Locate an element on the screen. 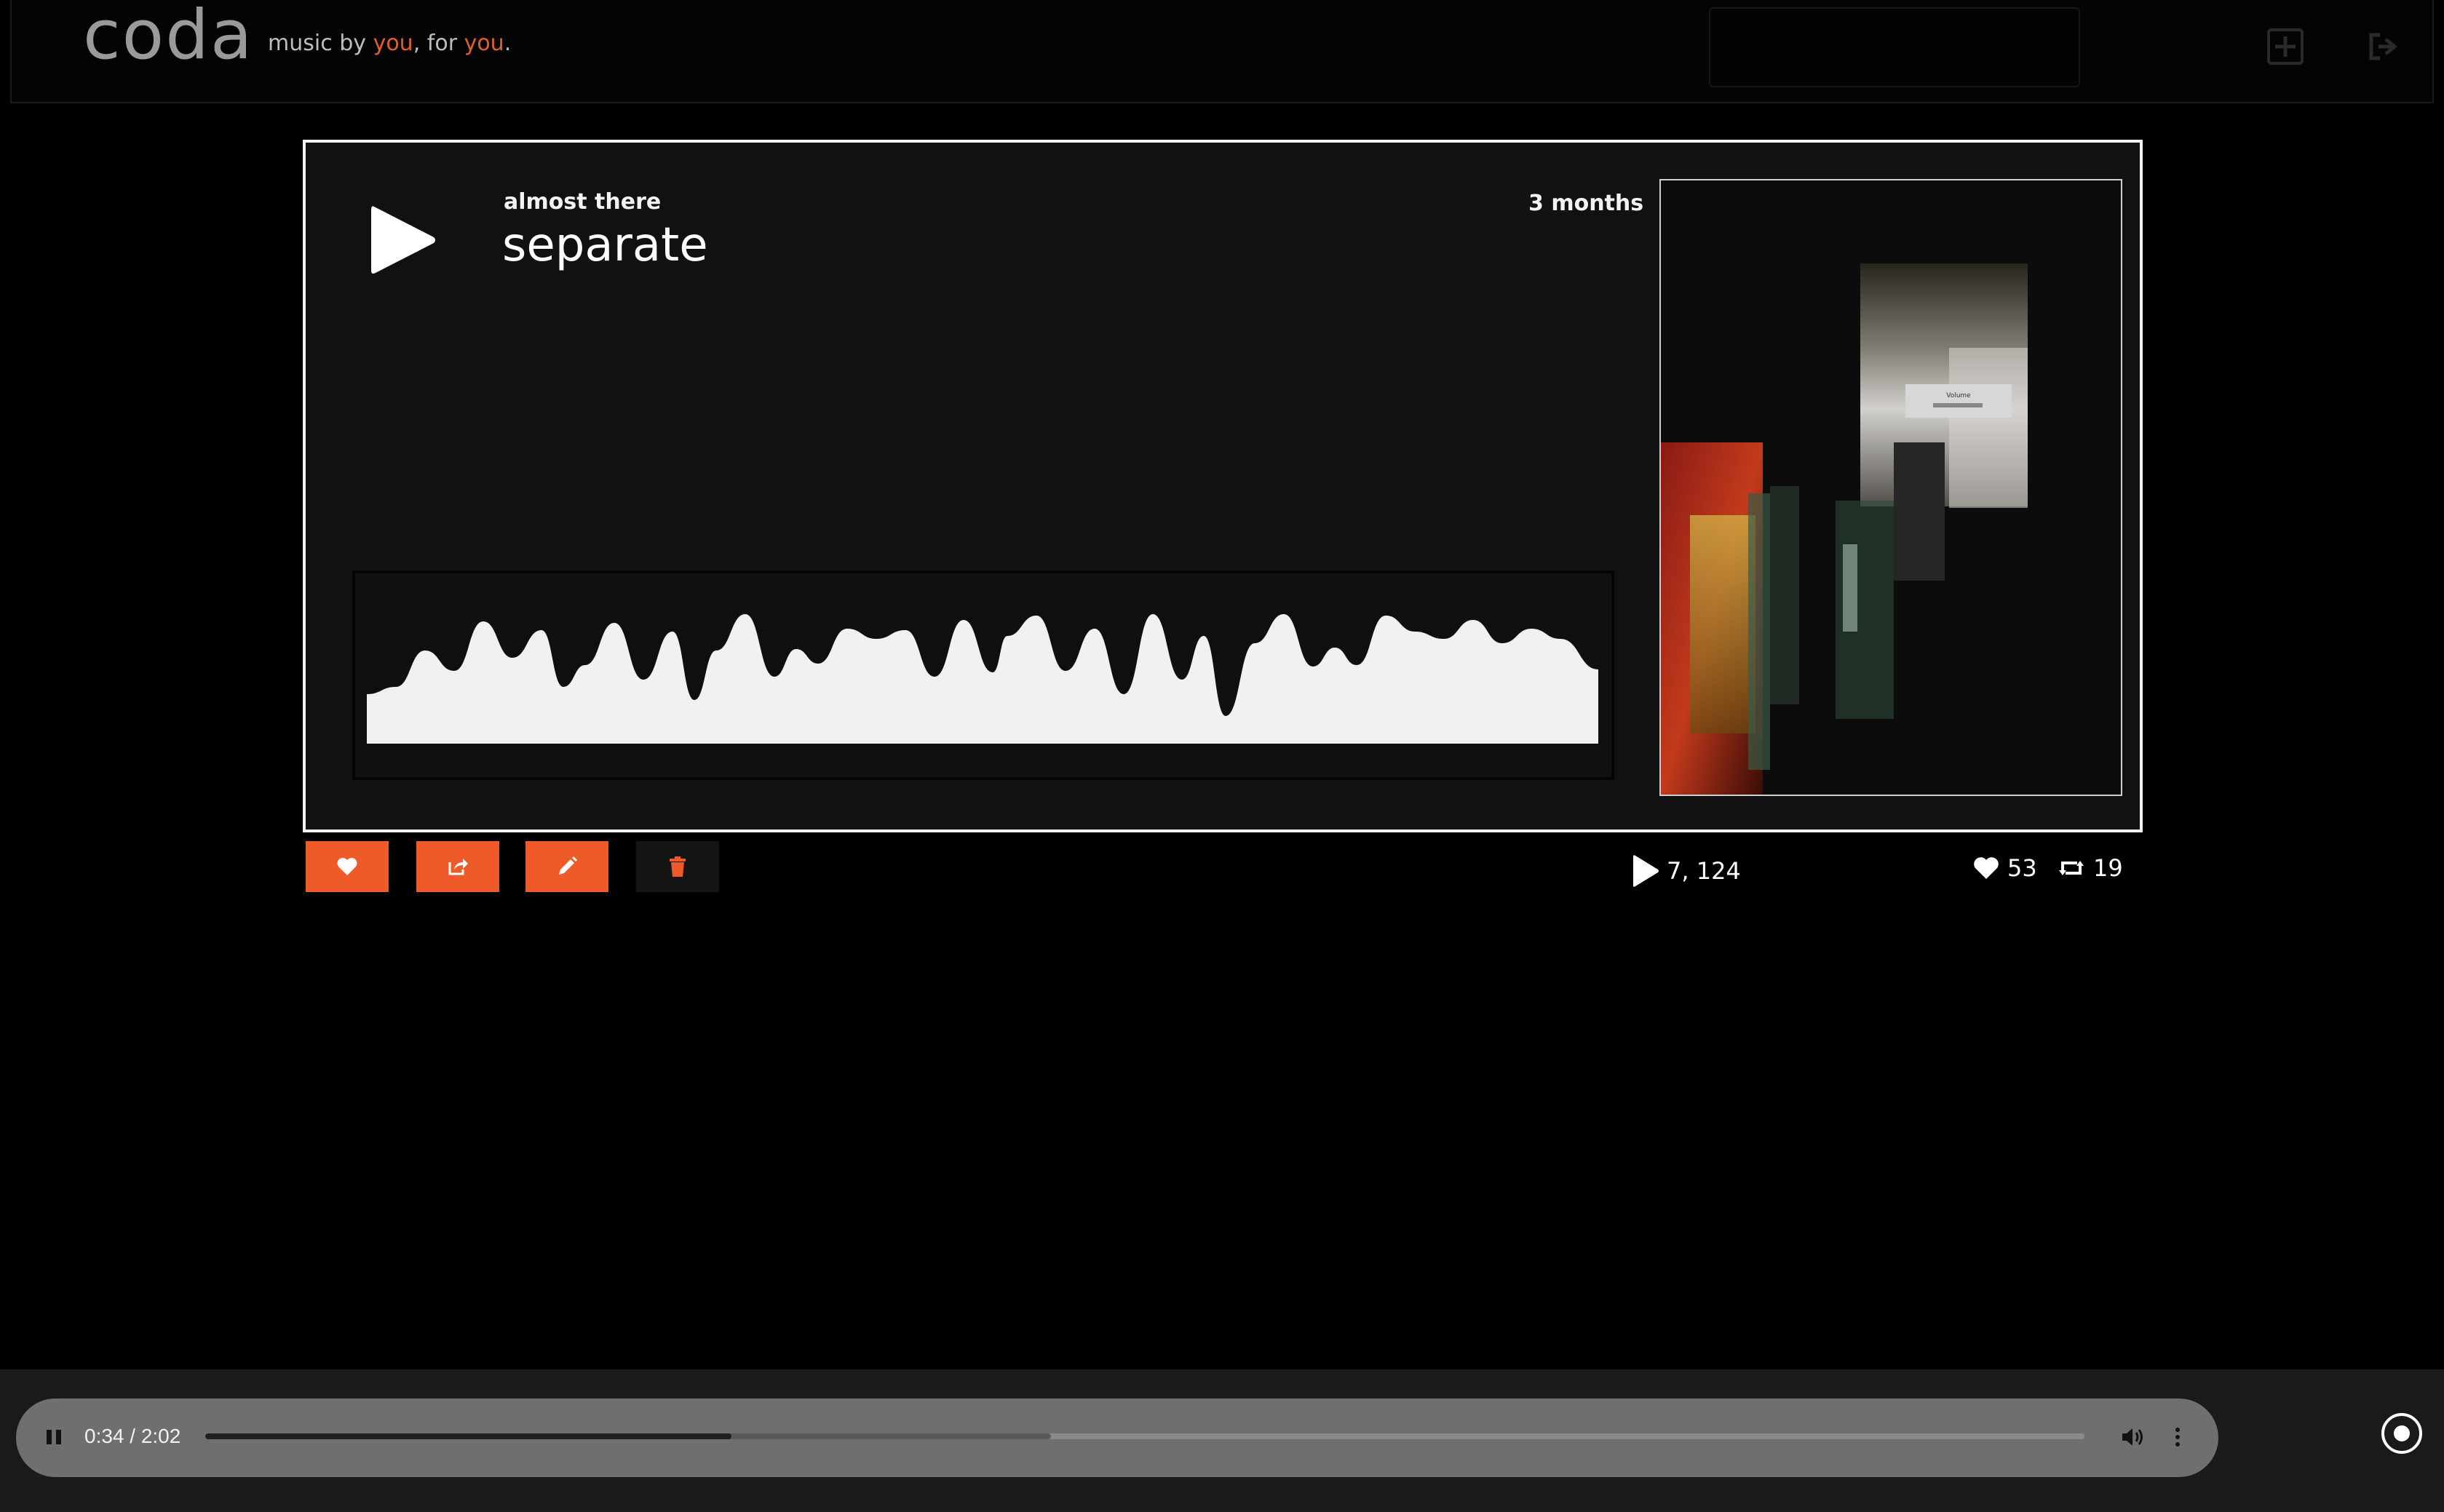 The image size is (2444, 1512). app-logo: coda is located at coordinates (168, 38).